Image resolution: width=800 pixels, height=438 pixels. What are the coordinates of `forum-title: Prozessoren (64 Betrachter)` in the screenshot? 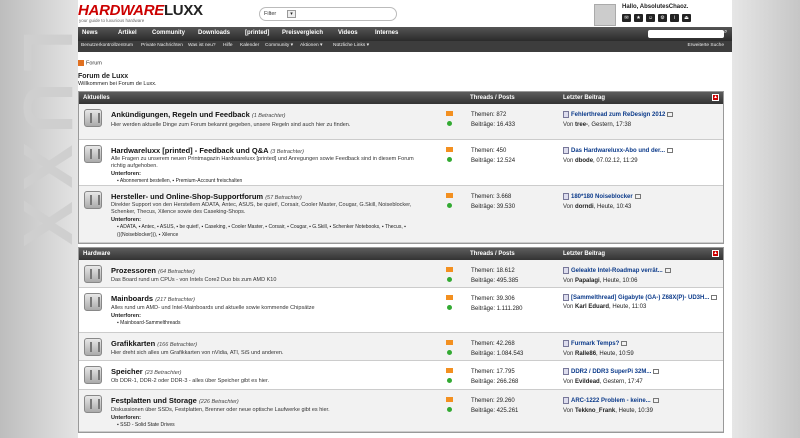 It's located at (153, 270).